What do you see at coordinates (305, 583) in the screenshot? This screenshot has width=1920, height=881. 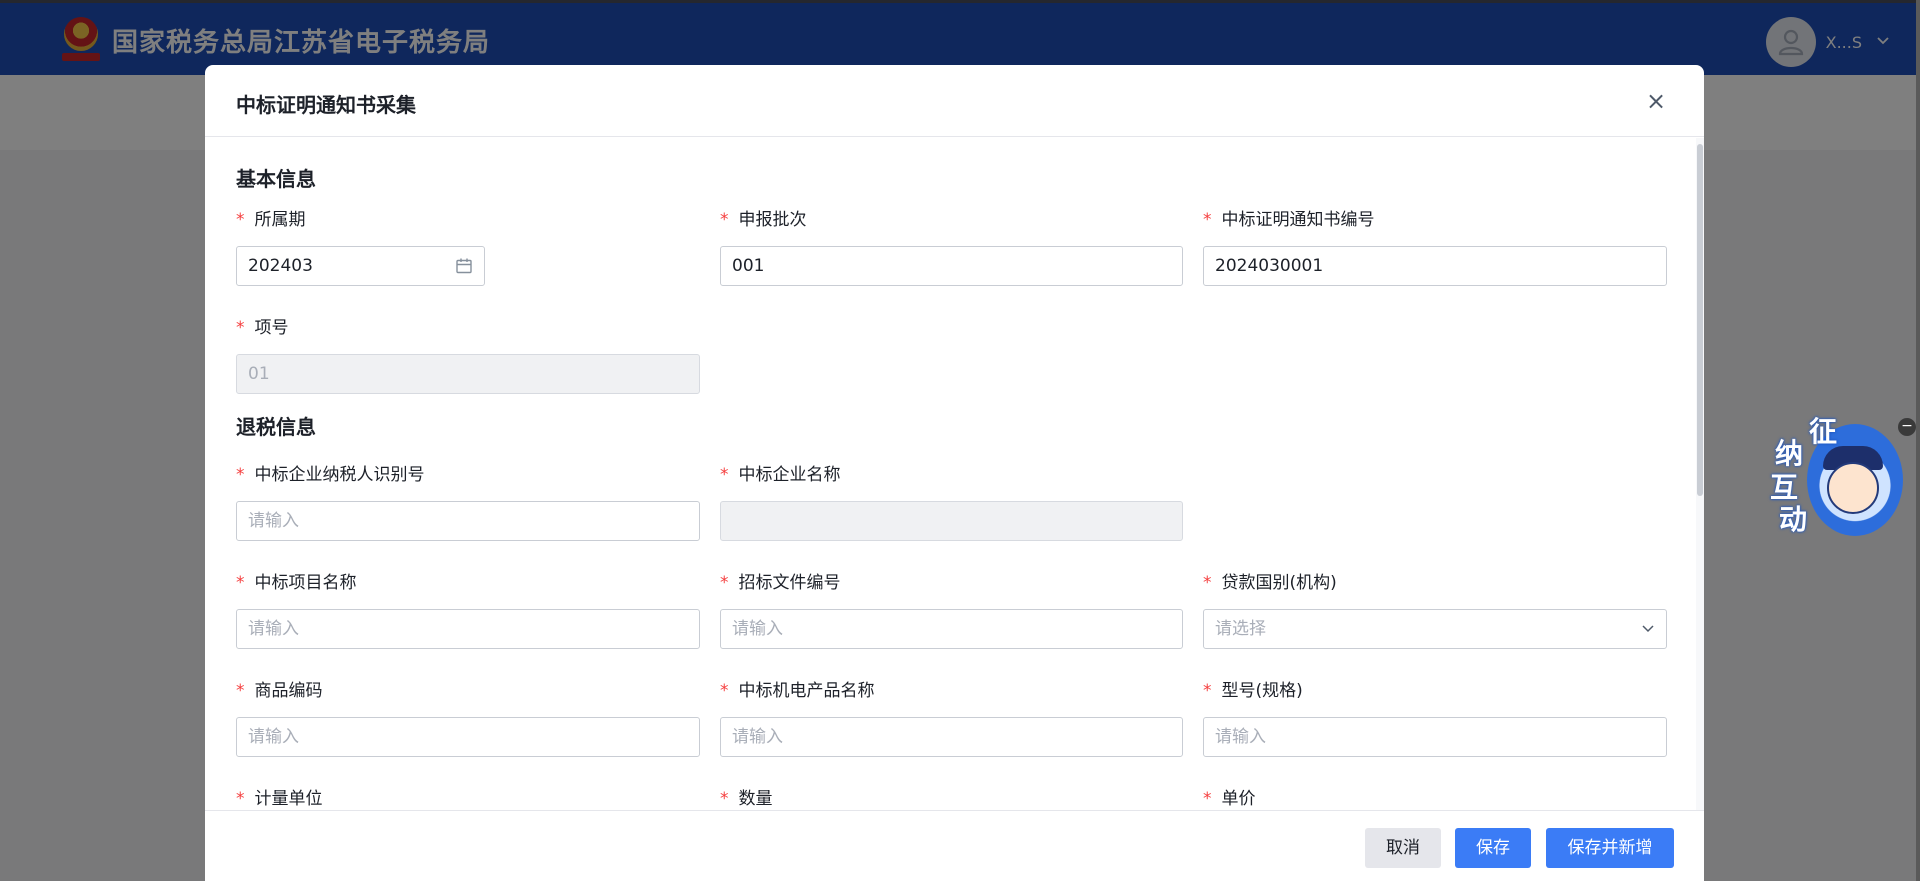 I see `field-label: 中标项目名称` at bounding box center [305, 583].